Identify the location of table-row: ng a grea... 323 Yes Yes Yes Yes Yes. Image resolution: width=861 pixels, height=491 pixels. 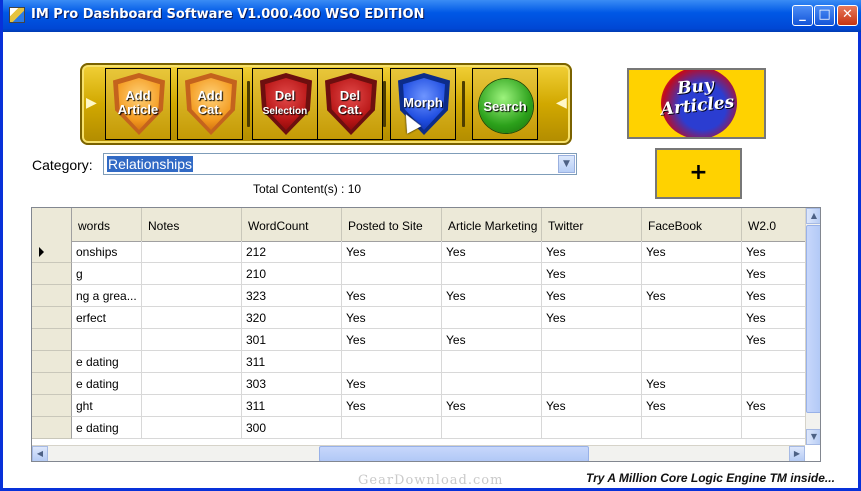
(426, 296).